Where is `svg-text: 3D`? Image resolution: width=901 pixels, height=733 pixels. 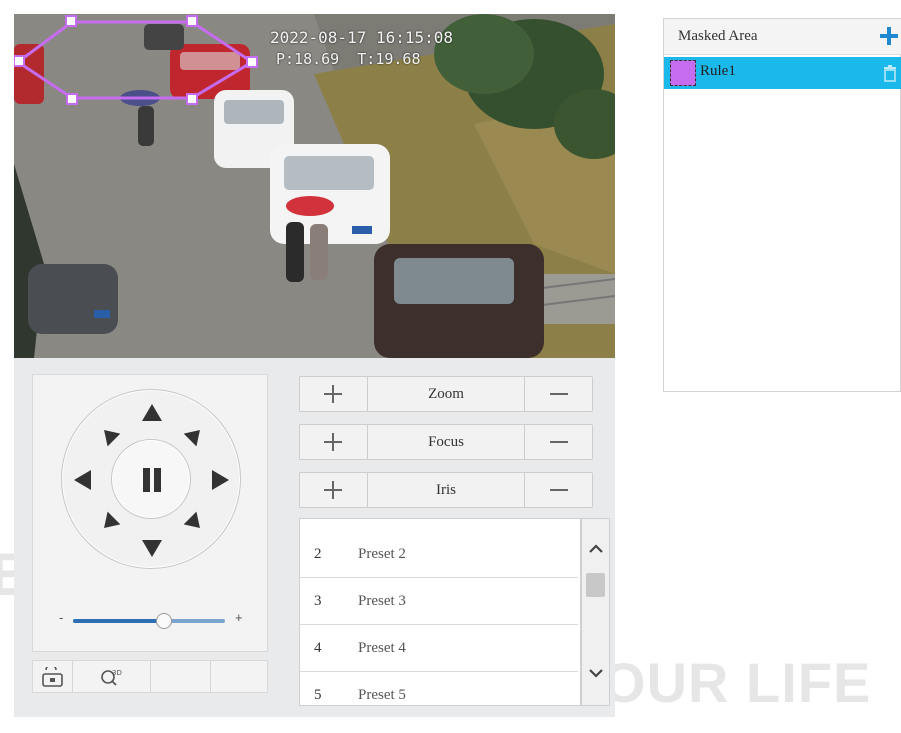
svg-text: 3D is located at coordinates (117, 673).